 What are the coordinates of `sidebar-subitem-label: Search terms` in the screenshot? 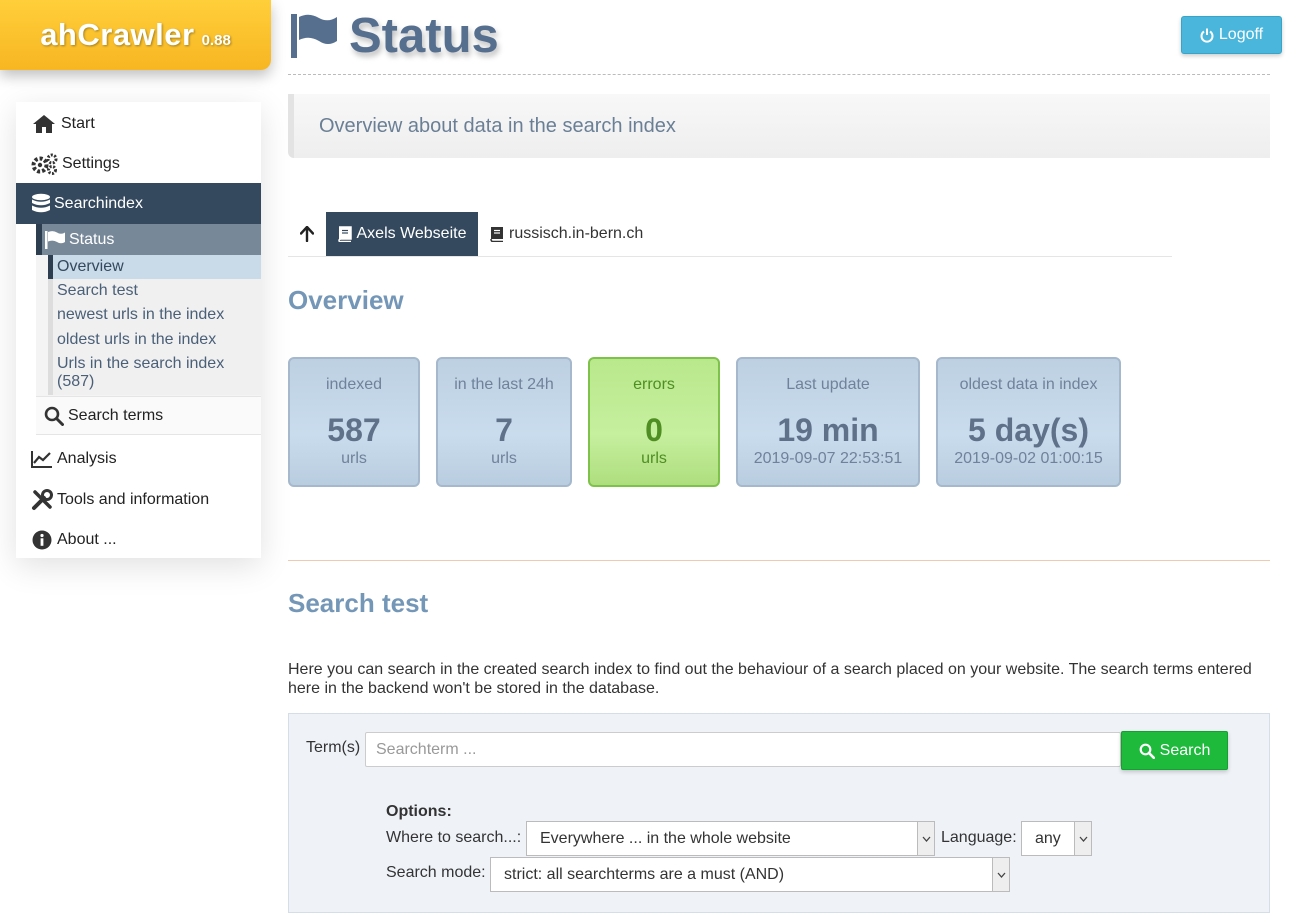 It's located at (116, 415).